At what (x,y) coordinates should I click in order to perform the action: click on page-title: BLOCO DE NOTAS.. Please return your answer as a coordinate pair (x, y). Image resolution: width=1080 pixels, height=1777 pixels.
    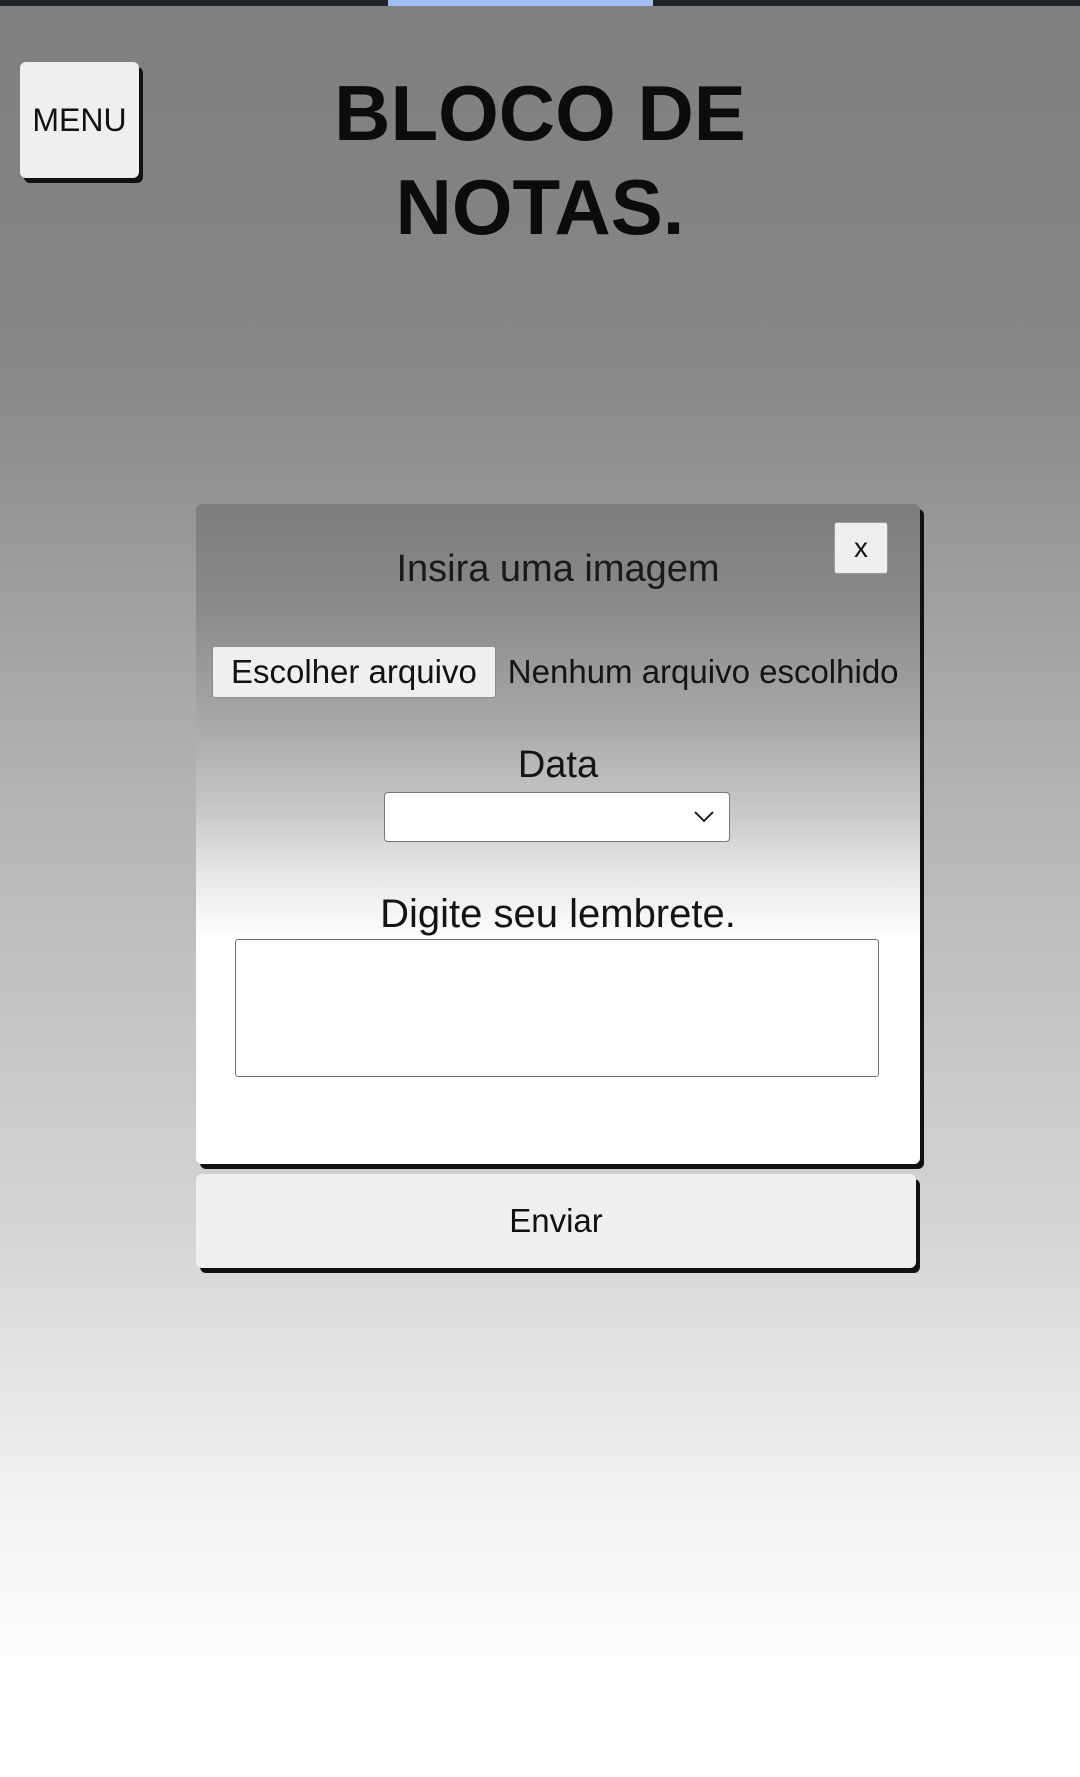
    Looking at the image, I should click on (540, 160).